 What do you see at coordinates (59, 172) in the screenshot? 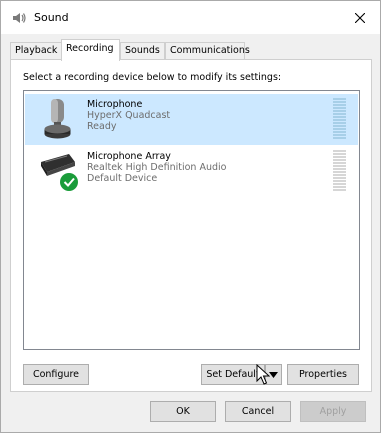
I see `microphone-array-icon` at bounding box center [59, 172].